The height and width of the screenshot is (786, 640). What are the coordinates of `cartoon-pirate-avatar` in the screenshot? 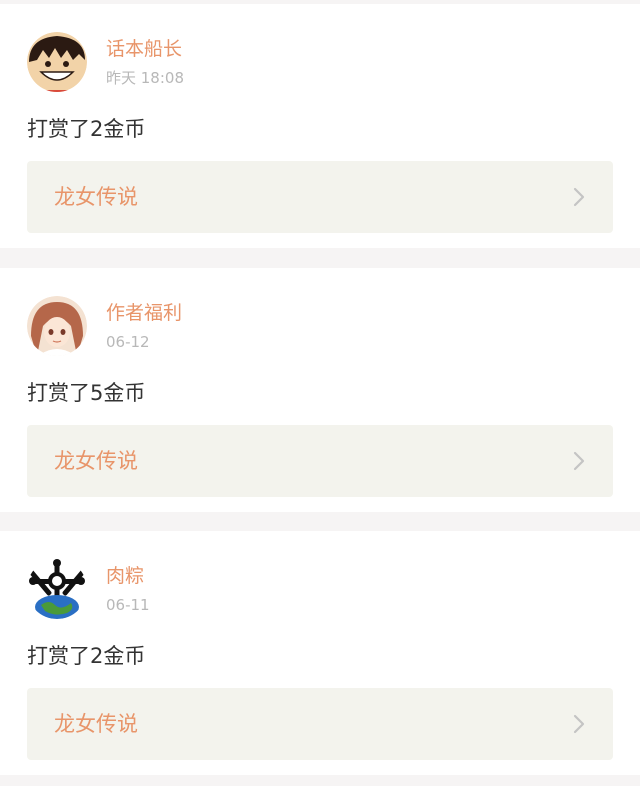 It's located at (57, 62).